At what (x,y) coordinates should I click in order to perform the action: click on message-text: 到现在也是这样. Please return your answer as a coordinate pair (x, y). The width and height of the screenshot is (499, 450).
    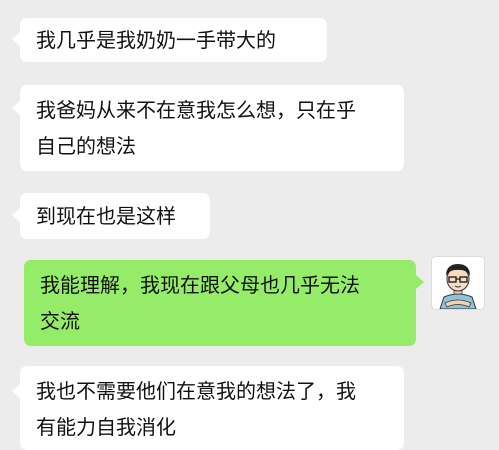
    Looking at the image, I should click on (106, 216).